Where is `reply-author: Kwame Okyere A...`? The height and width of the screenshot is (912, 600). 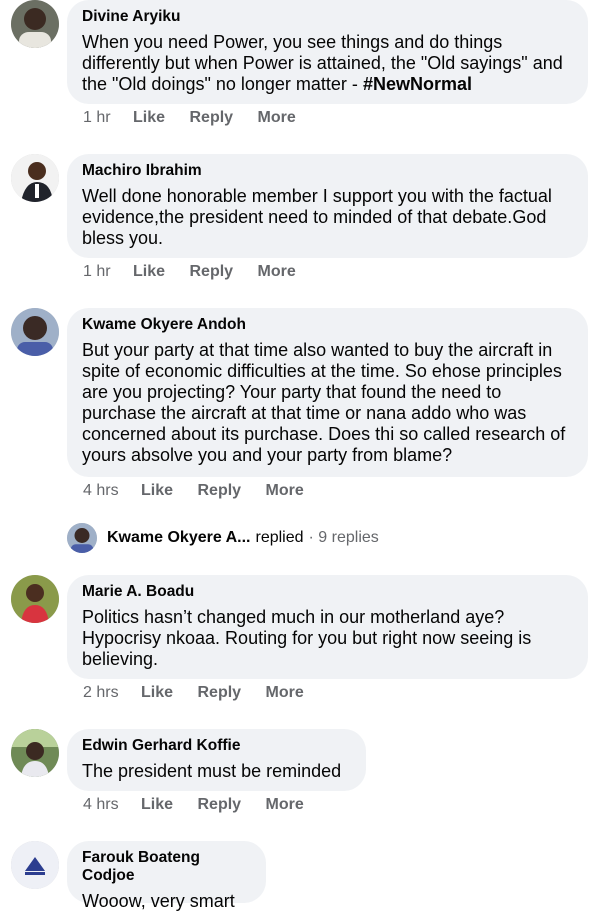 reply-author: Kwame Okyere A... is located at coordinates (178, 538).